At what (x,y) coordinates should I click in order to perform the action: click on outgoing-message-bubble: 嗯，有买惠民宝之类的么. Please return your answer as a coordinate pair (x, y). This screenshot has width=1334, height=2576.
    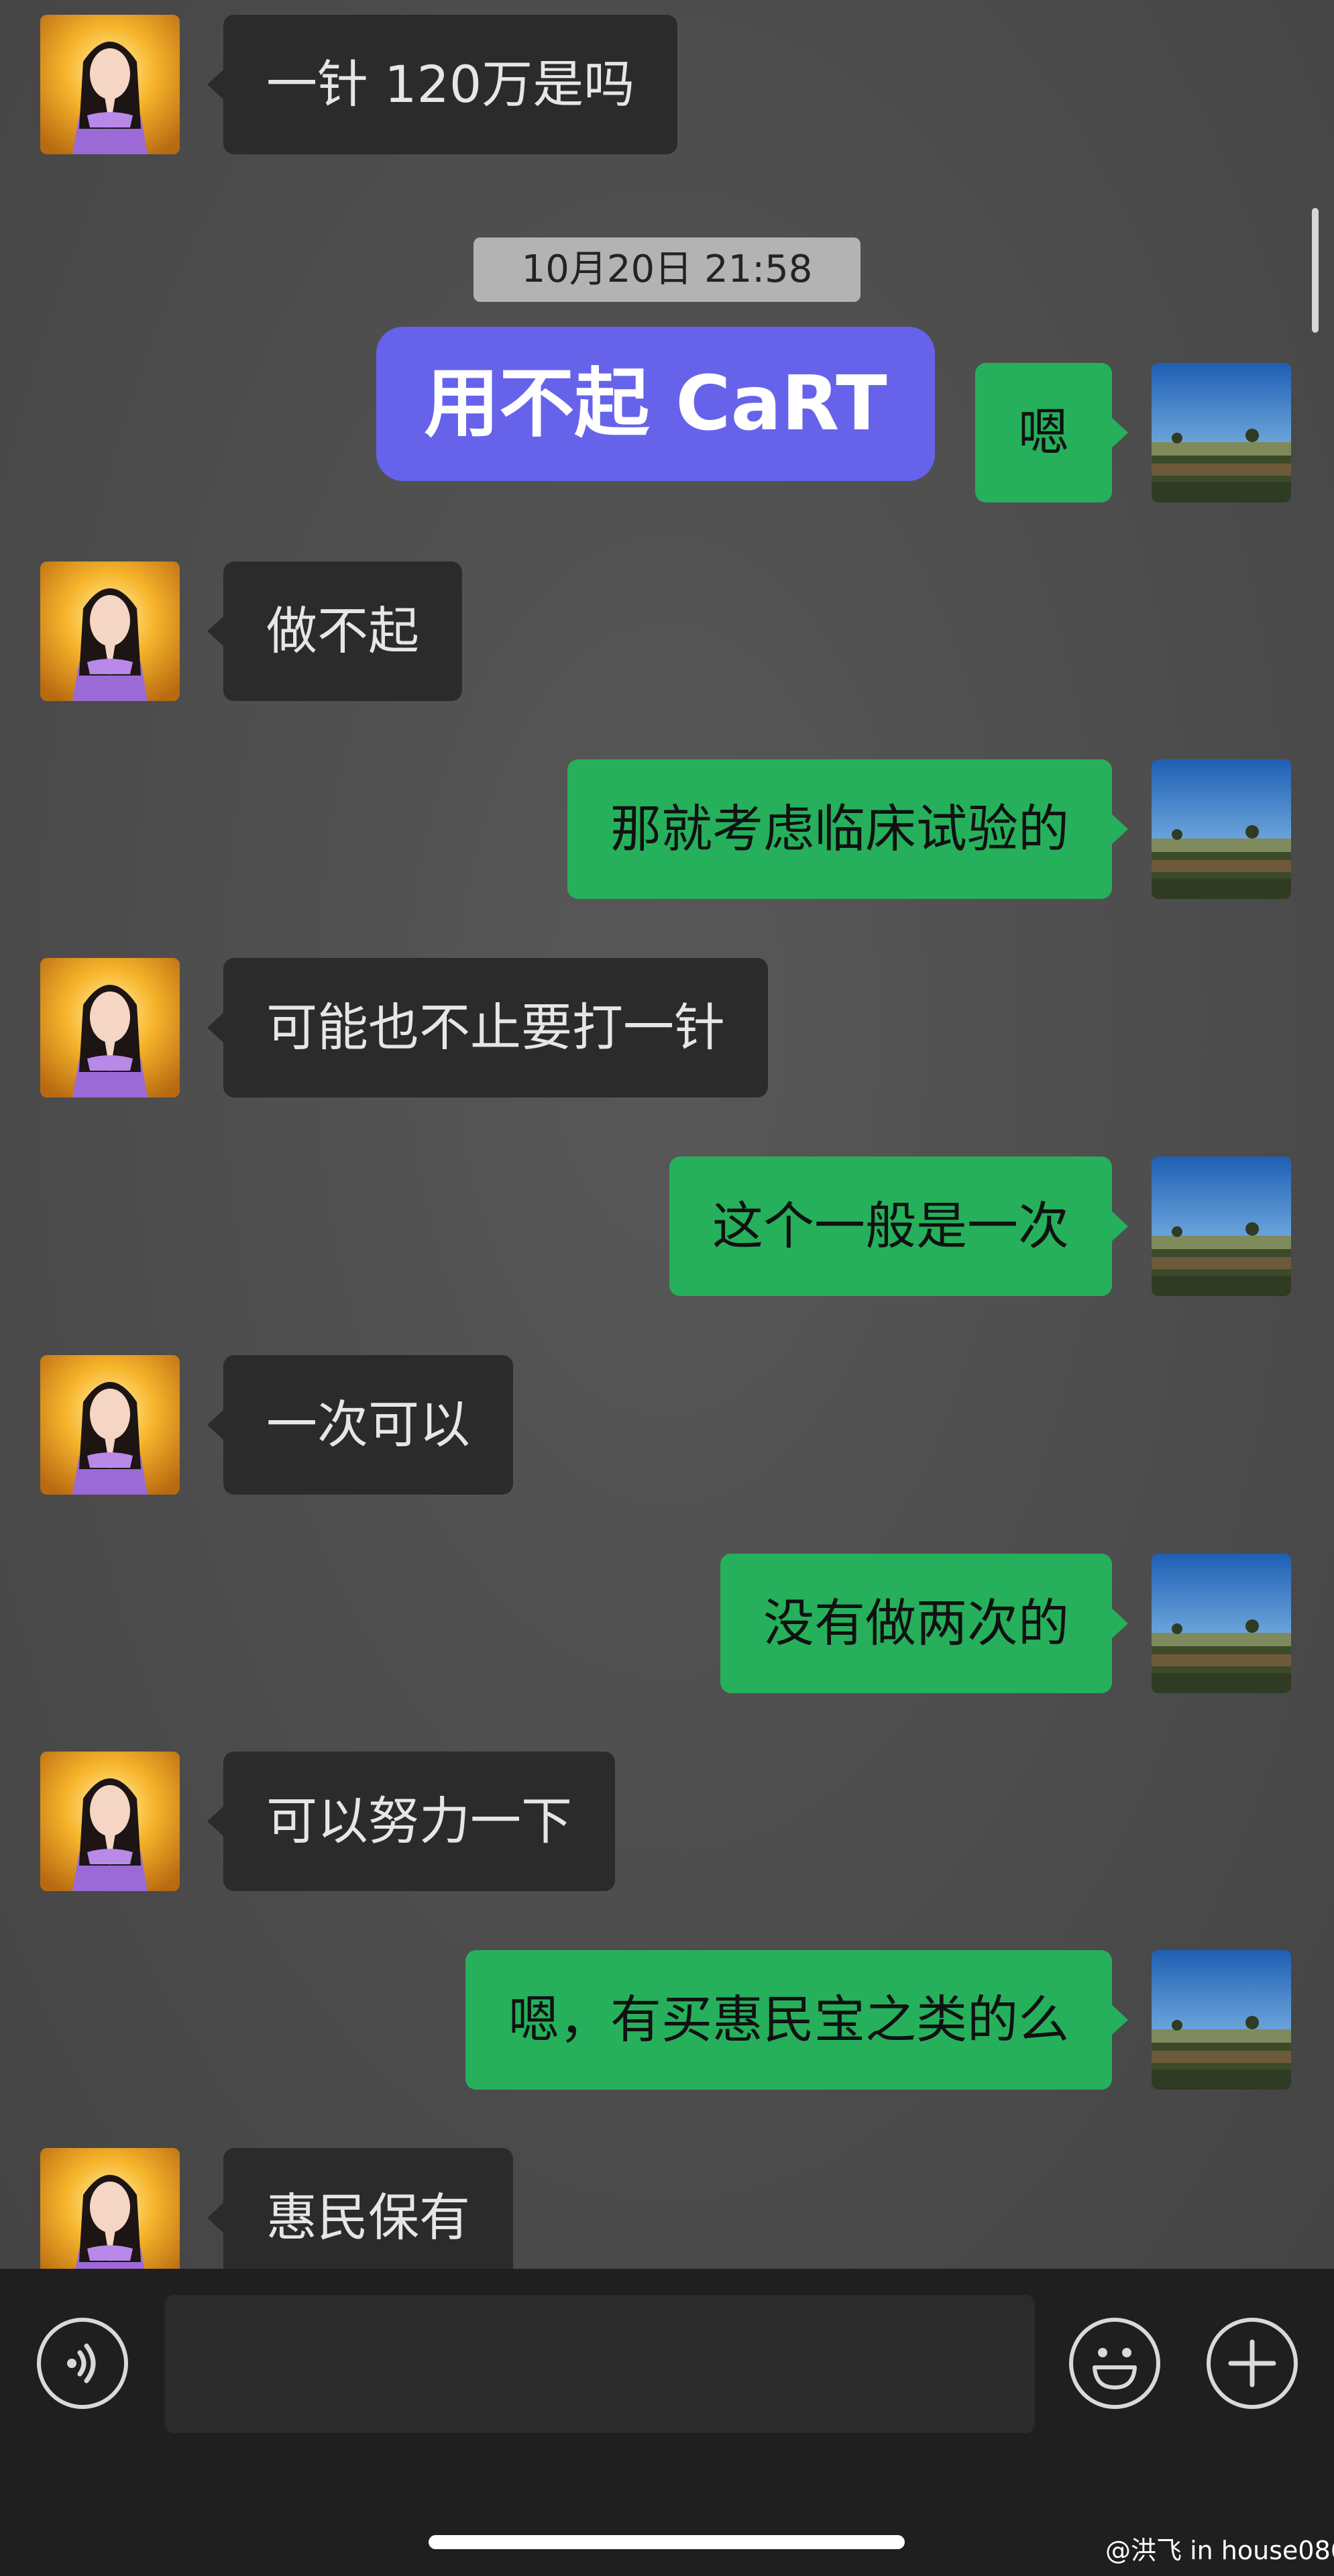
    Looking at the image, I should click on (796, 2020).